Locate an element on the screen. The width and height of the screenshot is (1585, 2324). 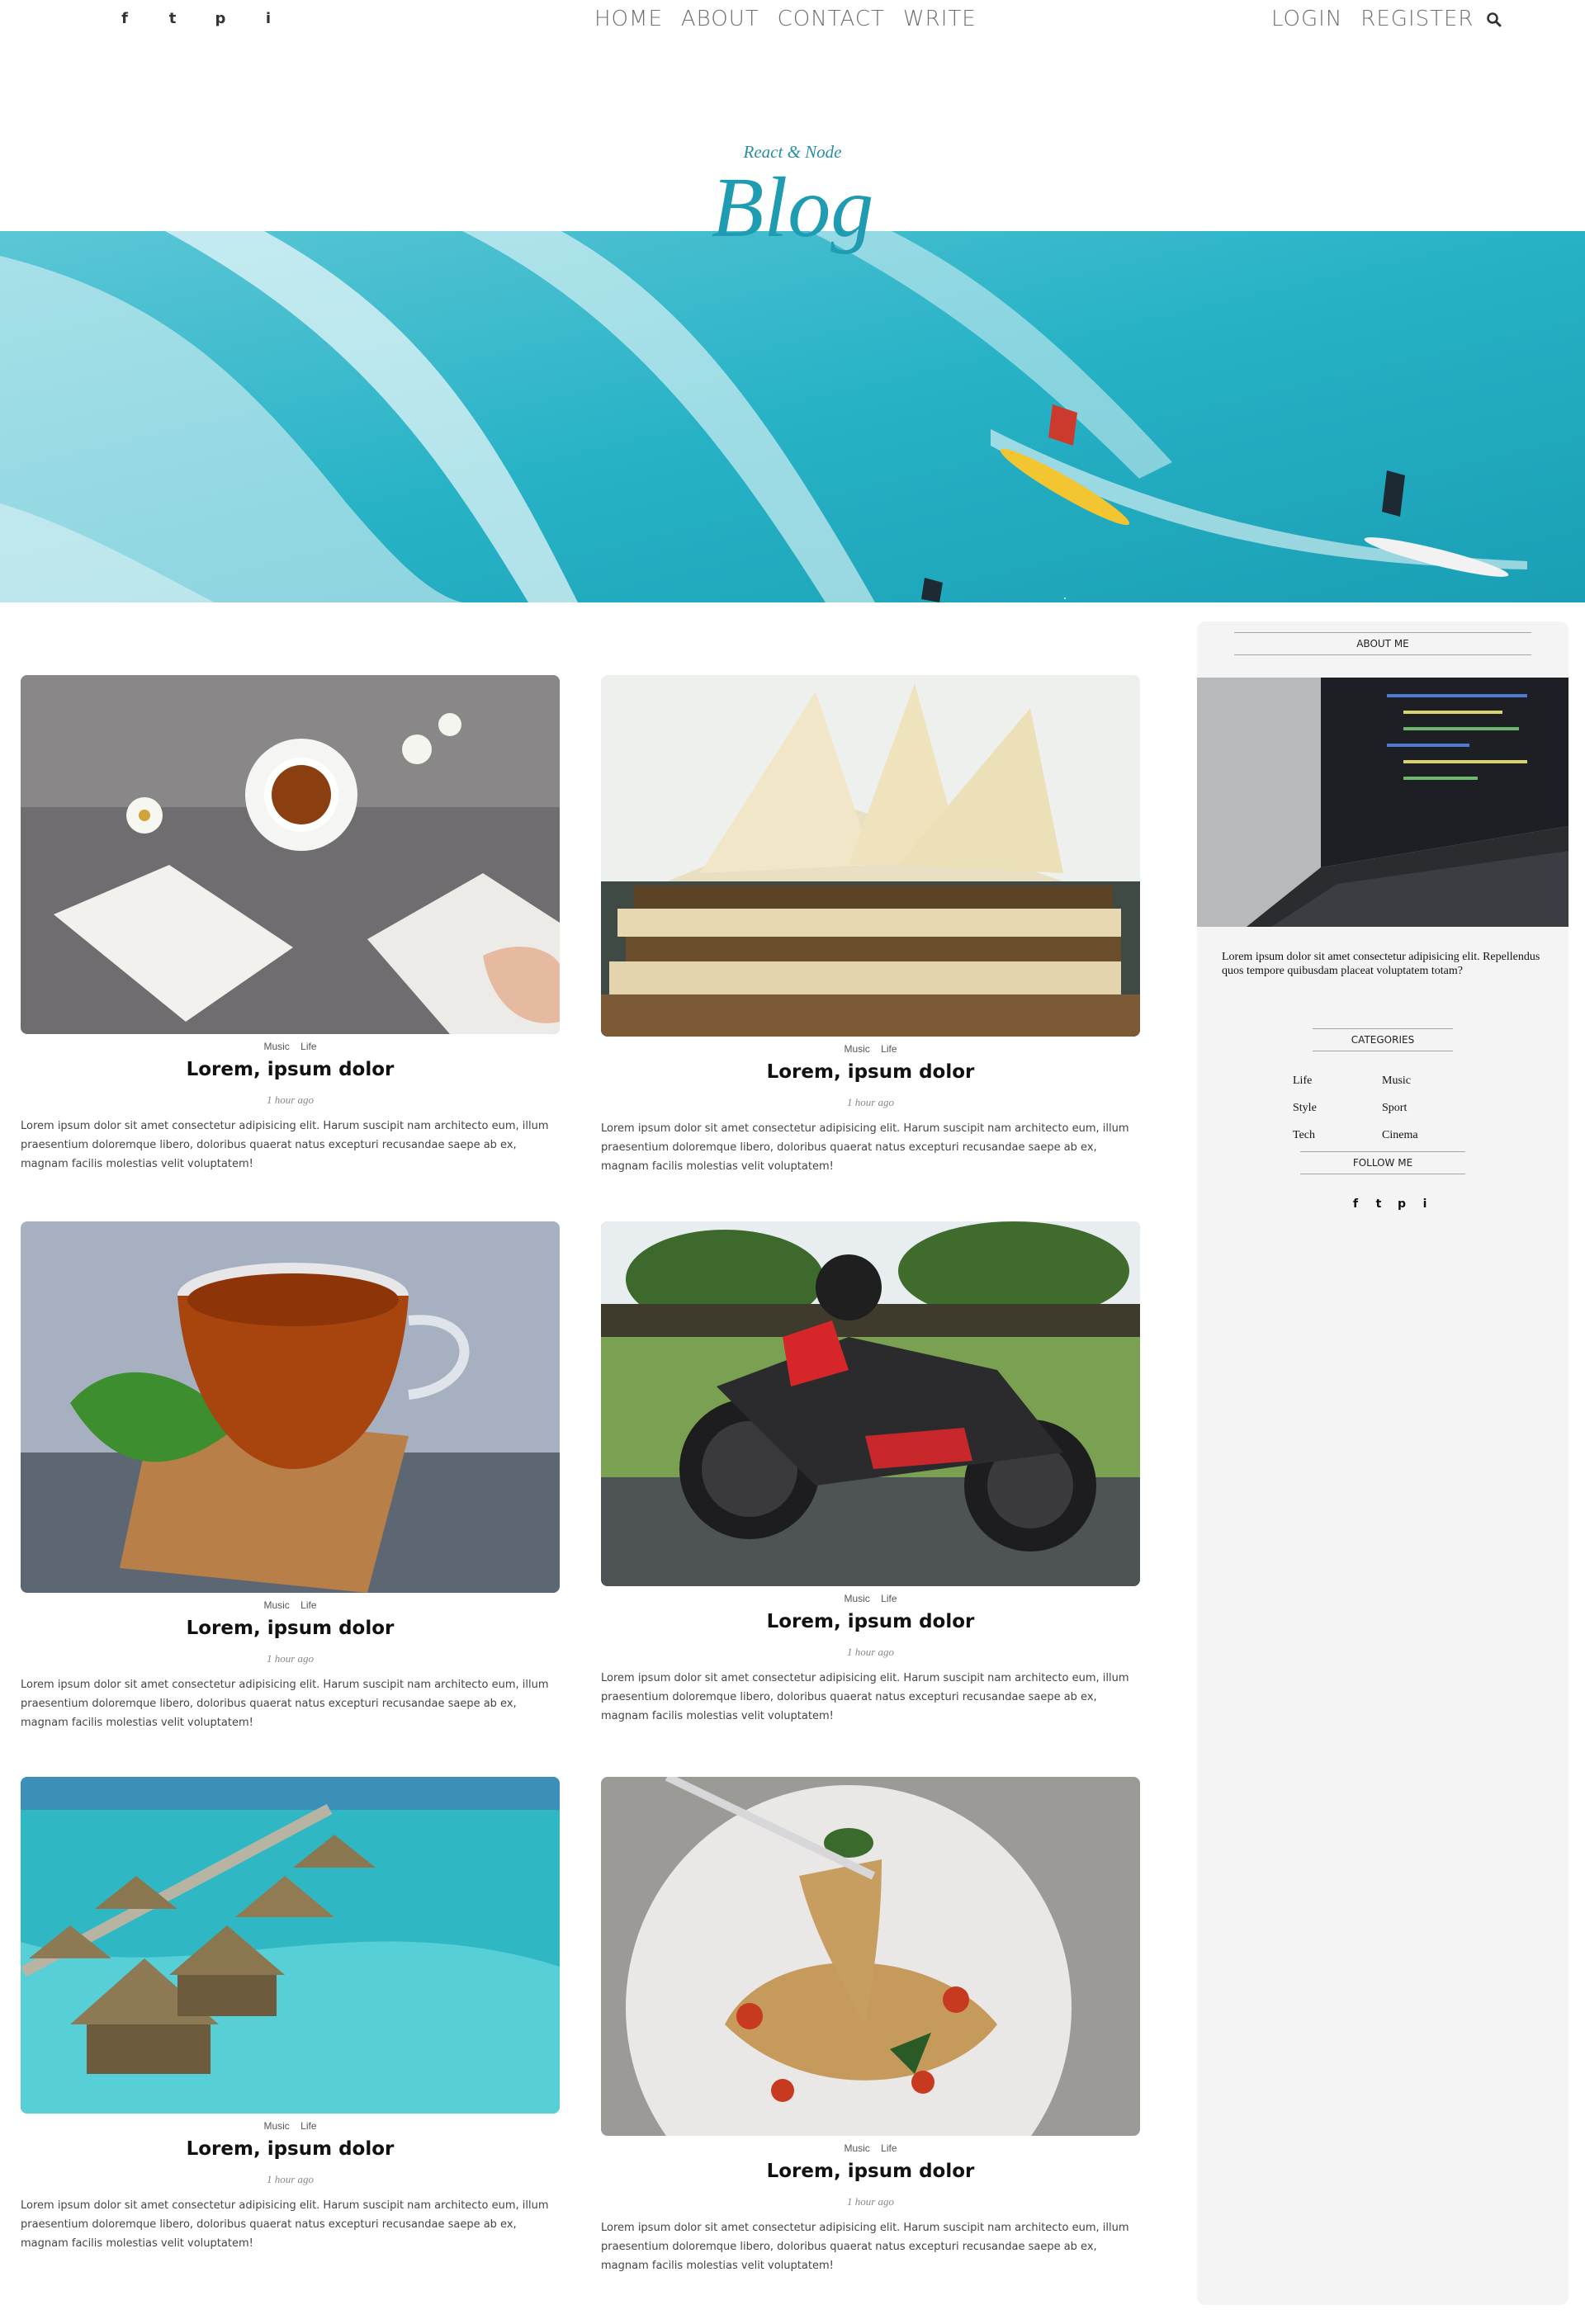
main-nav: HOME ABOUT CONTACT WRITE is located at coordinates (786, 19).